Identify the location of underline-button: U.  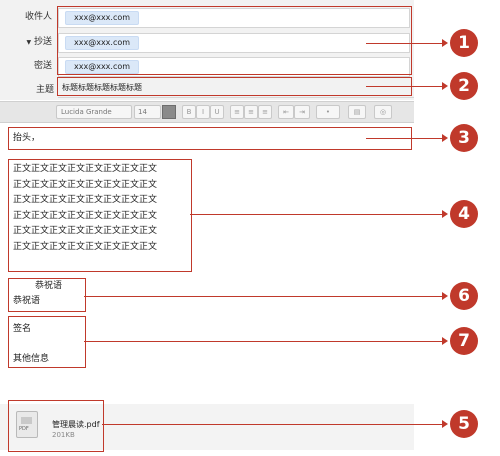
(217, 112).